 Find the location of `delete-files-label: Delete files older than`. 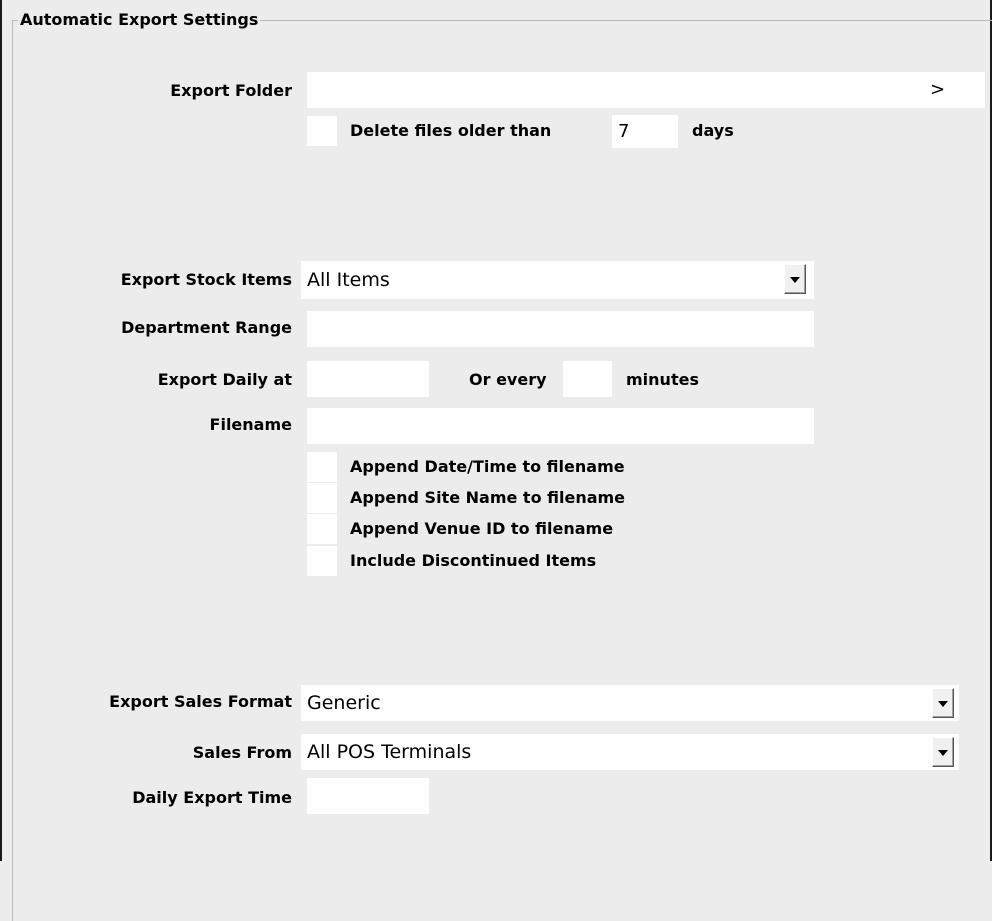

delete-files-label: Delete files older than is located at coordinates (451, 130).